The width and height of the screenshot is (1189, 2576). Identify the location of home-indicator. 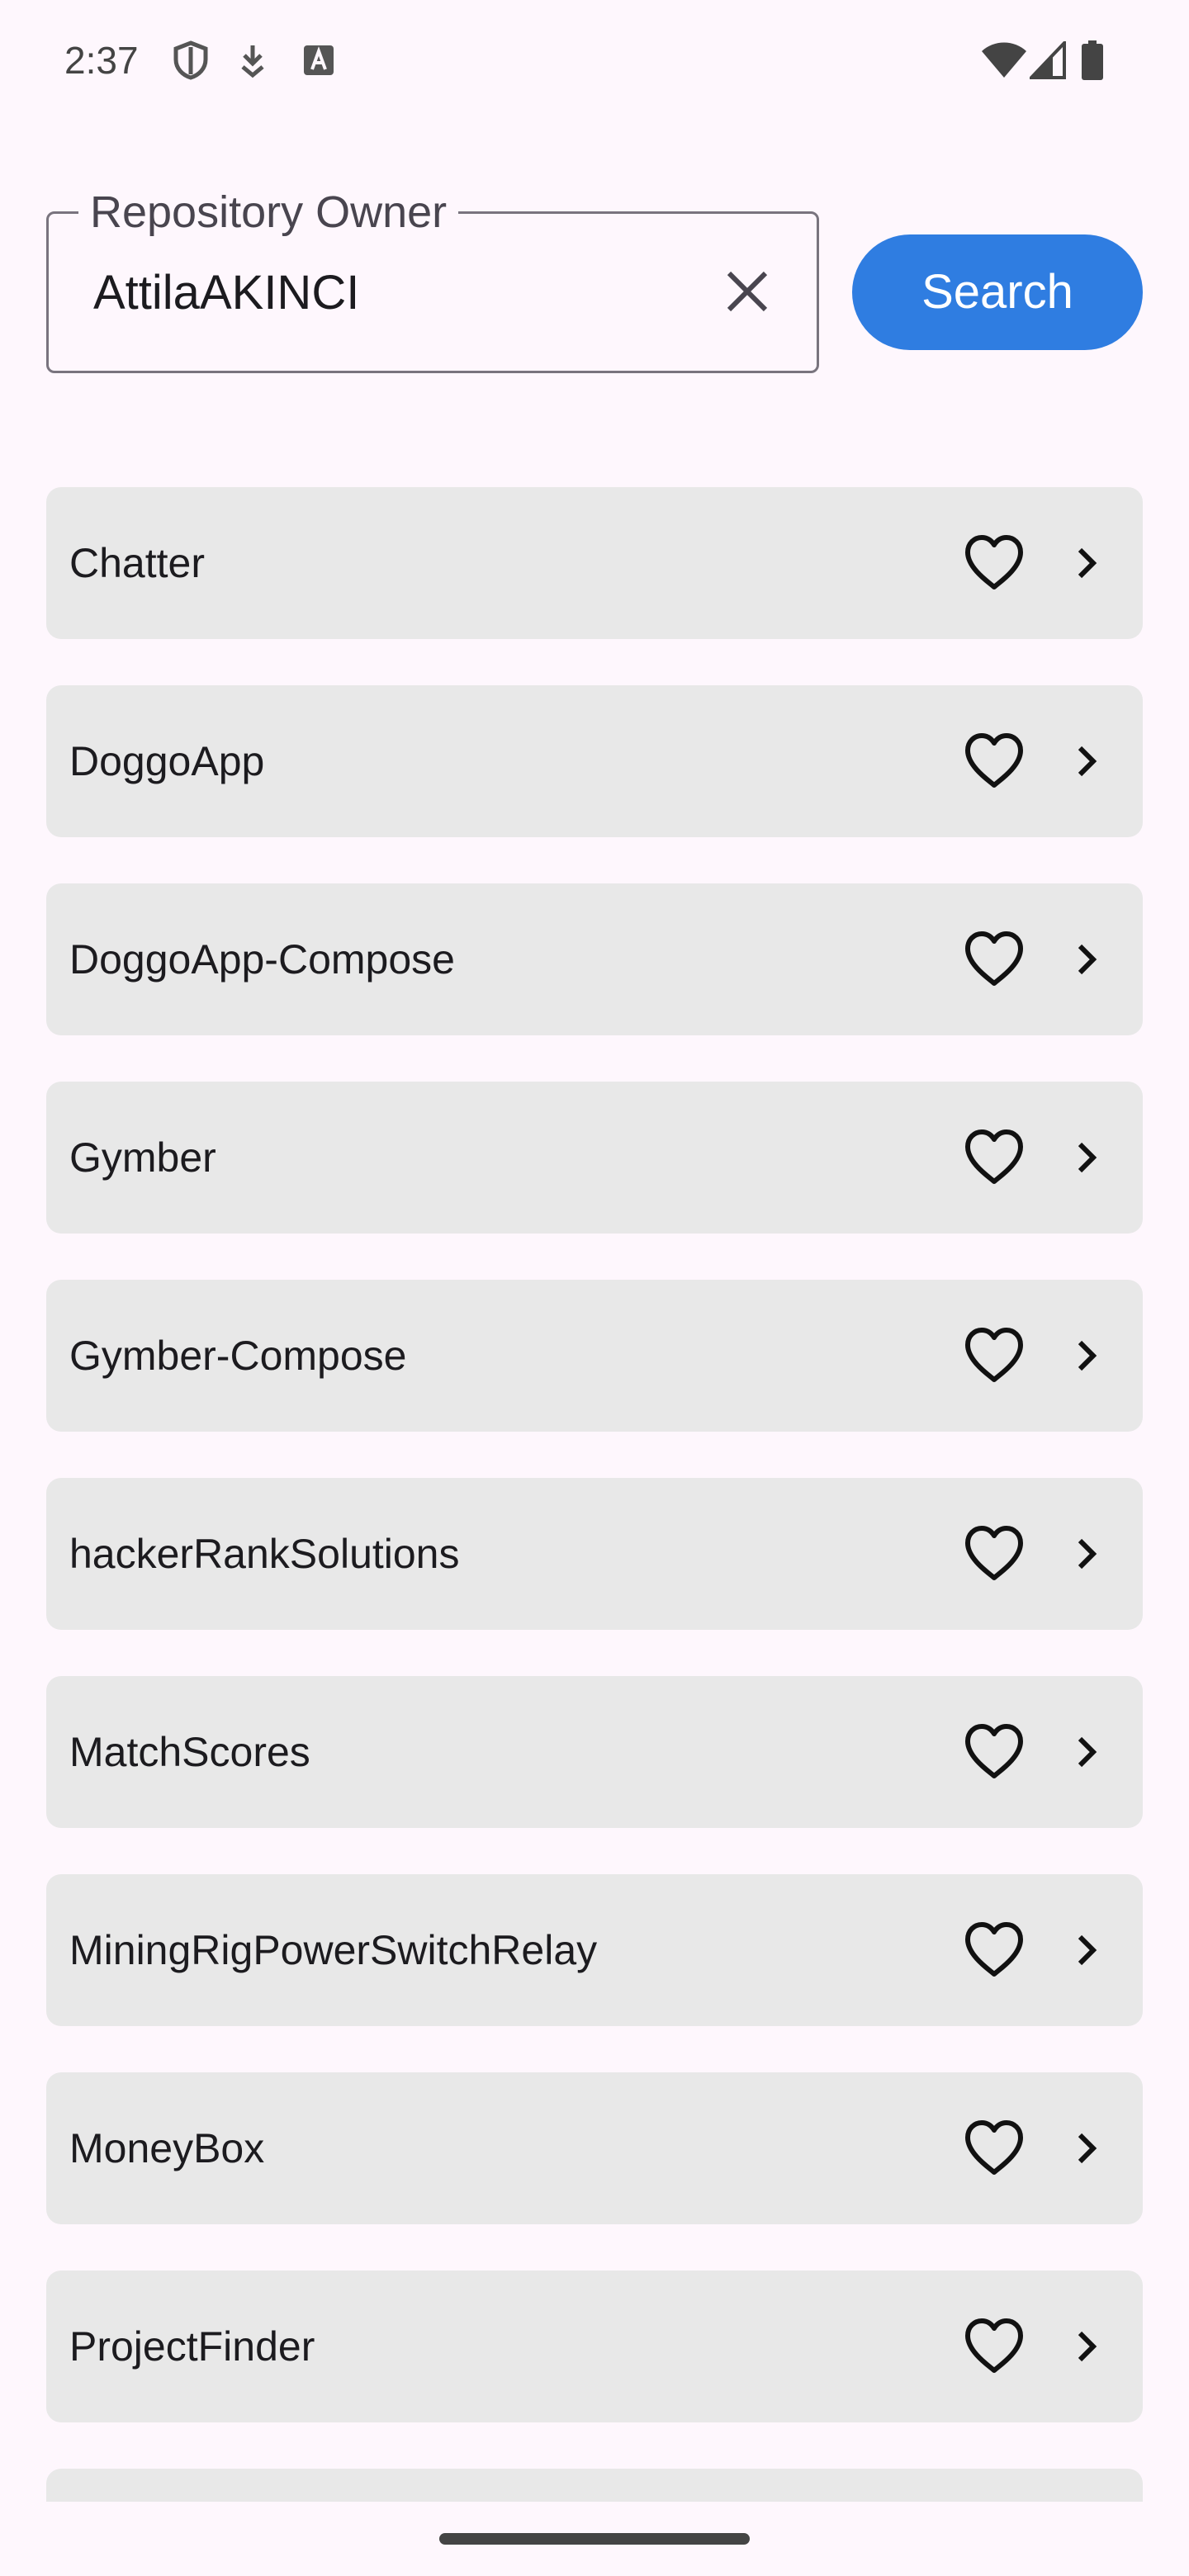
(594, 2539).